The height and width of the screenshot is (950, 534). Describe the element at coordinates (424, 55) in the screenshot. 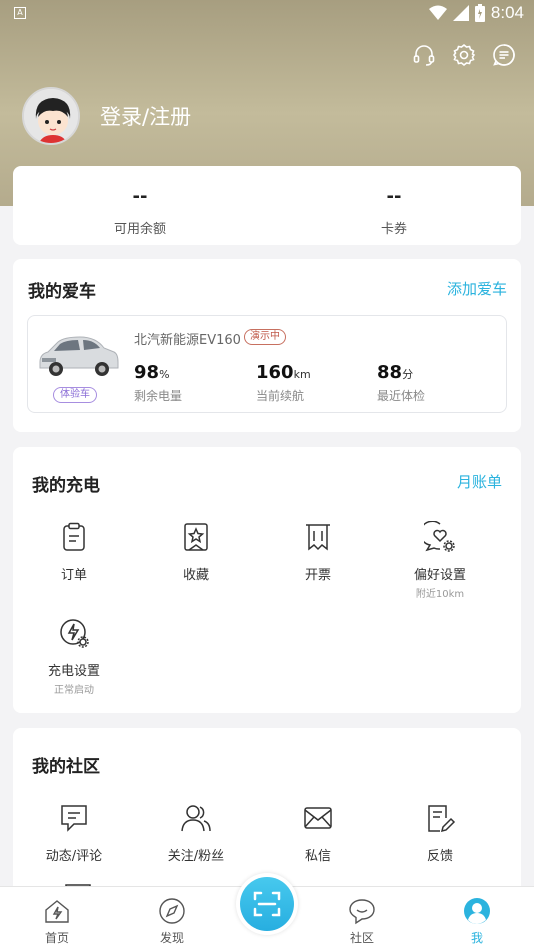

I see `headset-icon` at that location.